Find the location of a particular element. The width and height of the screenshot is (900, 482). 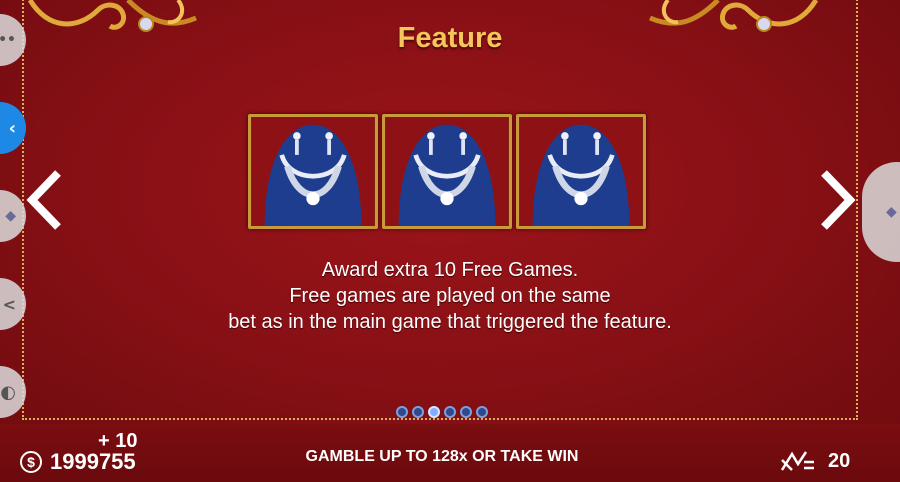

description-line: Award extra 10 Free Games. is located at coordinates (450, 270).